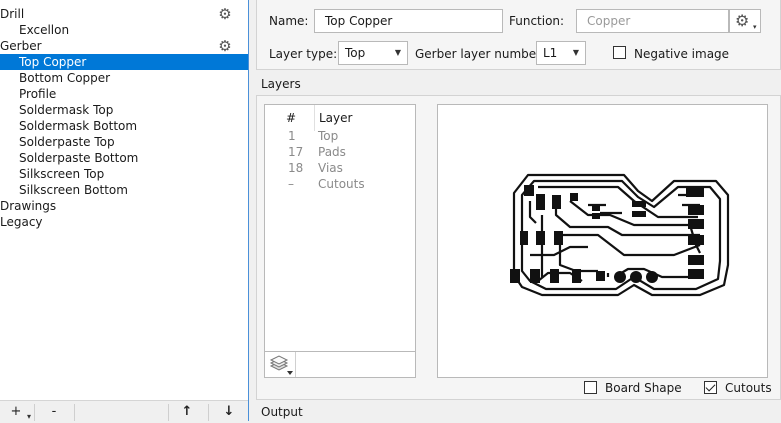  Describe the element at coordinates (590, 387) in the screenshot. I see `board-shape-checkbox` at that location.